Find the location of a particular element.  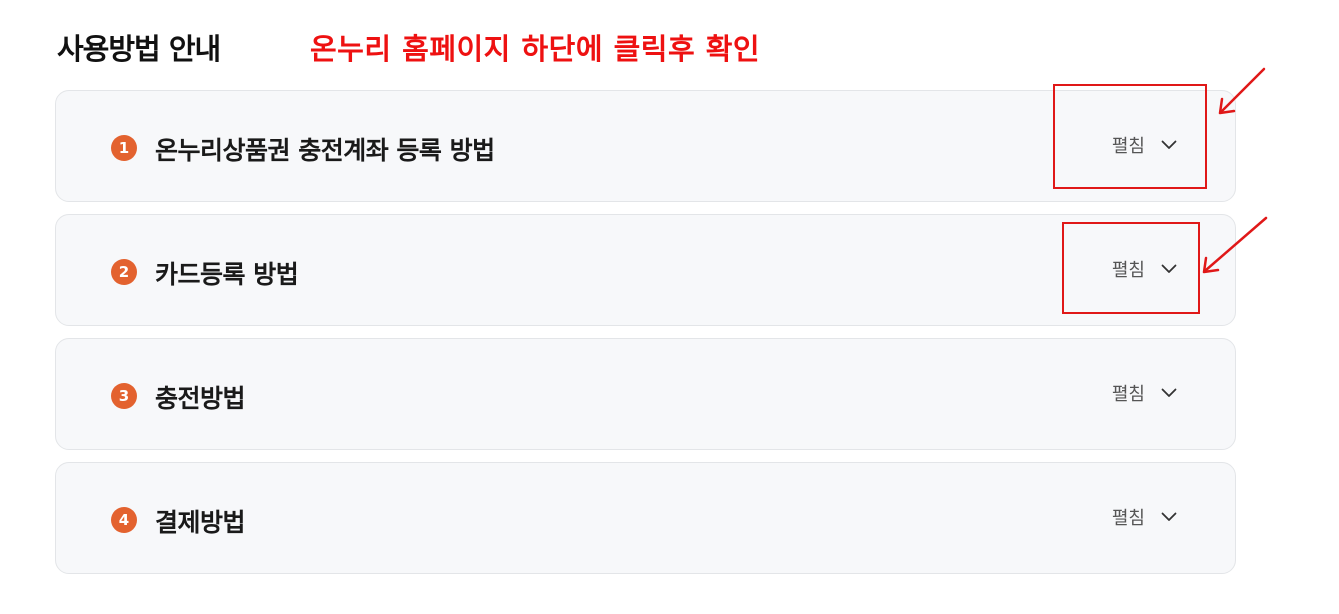

accordion-item-title: 결제방법 is located at coordinates (200, 522).